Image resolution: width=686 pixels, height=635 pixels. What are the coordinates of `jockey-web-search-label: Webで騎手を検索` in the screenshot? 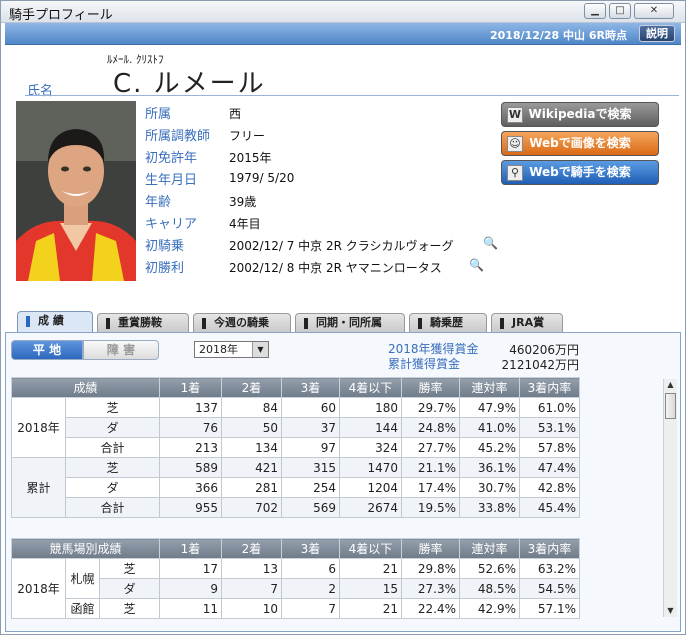 It's located at (580, 172).